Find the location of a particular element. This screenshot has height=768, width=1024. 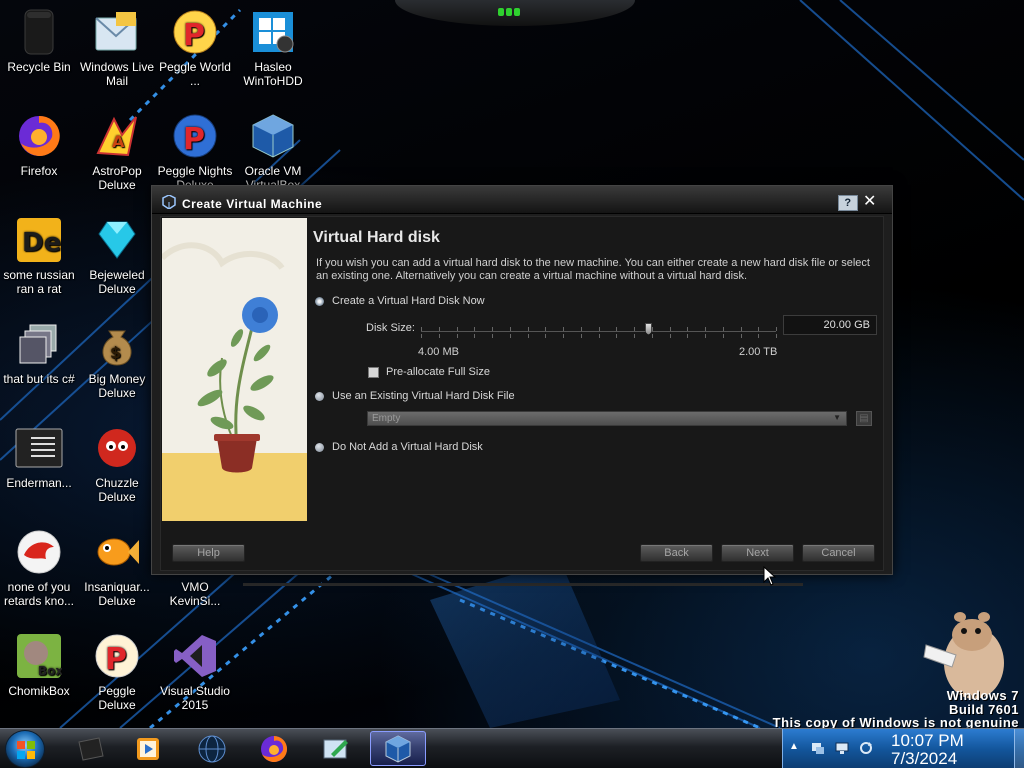

radio-use-existing-disk: Use an Existing Virtual Hard Disk File is located at coordinates (415, 396).